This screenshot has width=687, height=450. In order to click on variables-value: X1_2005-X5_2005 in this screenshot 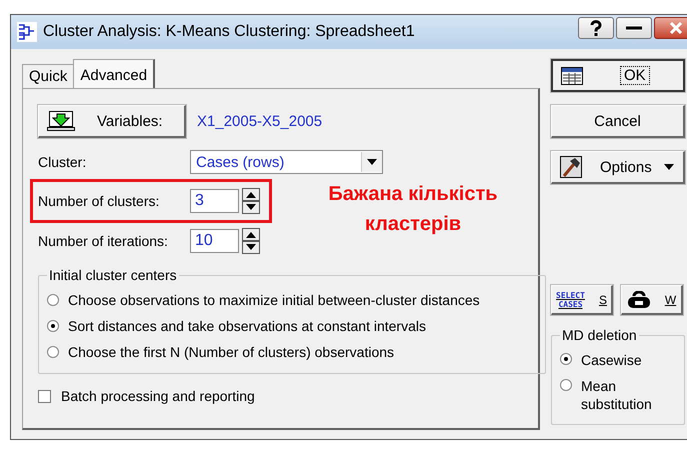, I will do `click(259, 121)`.